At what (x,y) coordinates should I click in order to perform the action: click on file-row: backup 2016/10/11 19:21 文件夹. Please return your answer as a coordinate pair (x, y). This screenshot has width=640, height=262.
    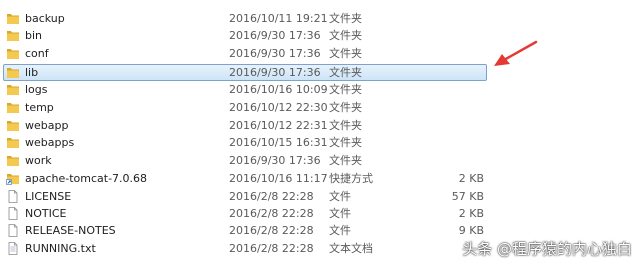
    Looking at the image, I should click on (245, 18).